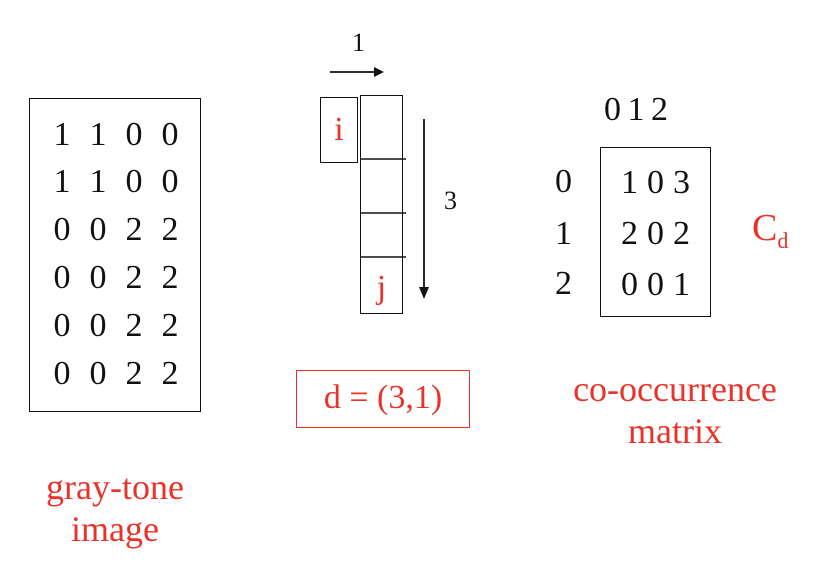 The image size is (830, 568). What do you see at coordinates (450, 200) in the screenshot?
I see `row-step-label: 3` at bounding box center [450, 200].